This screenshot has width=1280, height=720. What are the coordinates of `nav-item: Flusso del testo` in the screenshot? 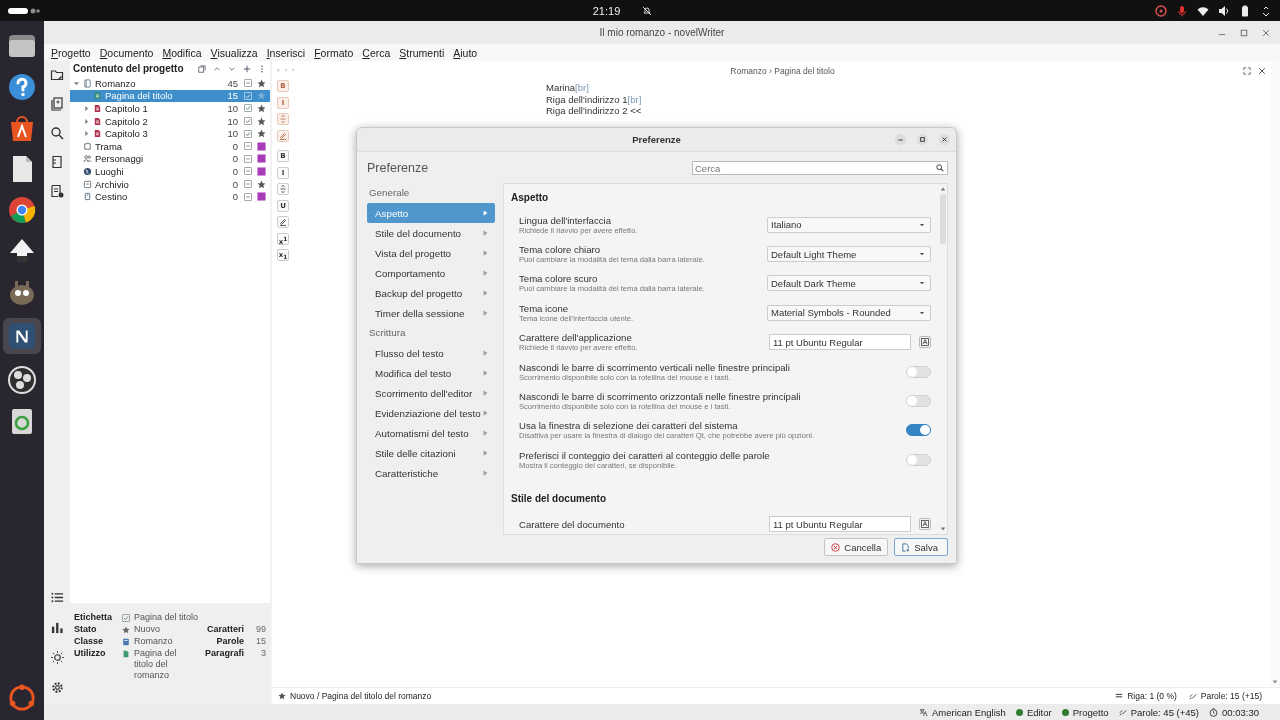 It's located at (431, 353).